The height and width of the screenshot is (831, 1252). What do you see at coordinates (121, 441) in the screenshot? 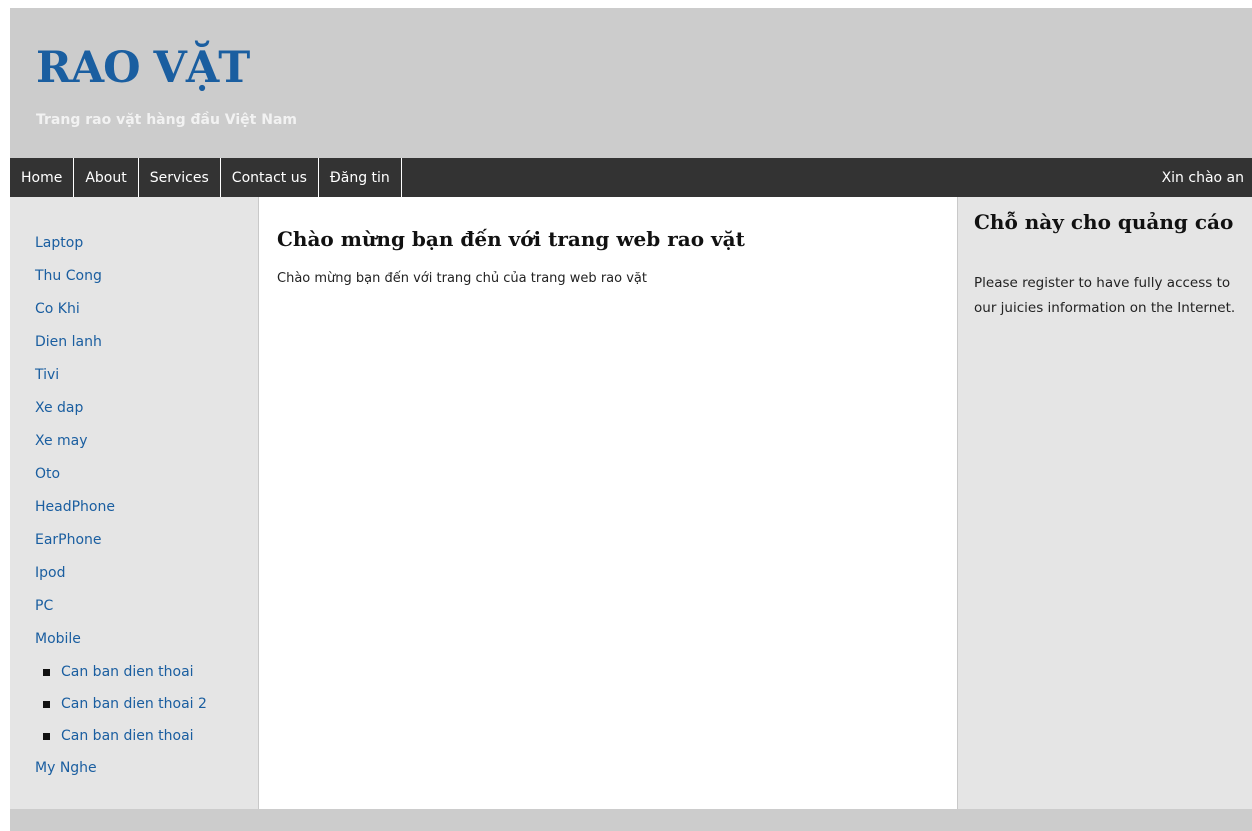
I see `category-link-xe-may: Xe may` at bounding box center [121, 441].